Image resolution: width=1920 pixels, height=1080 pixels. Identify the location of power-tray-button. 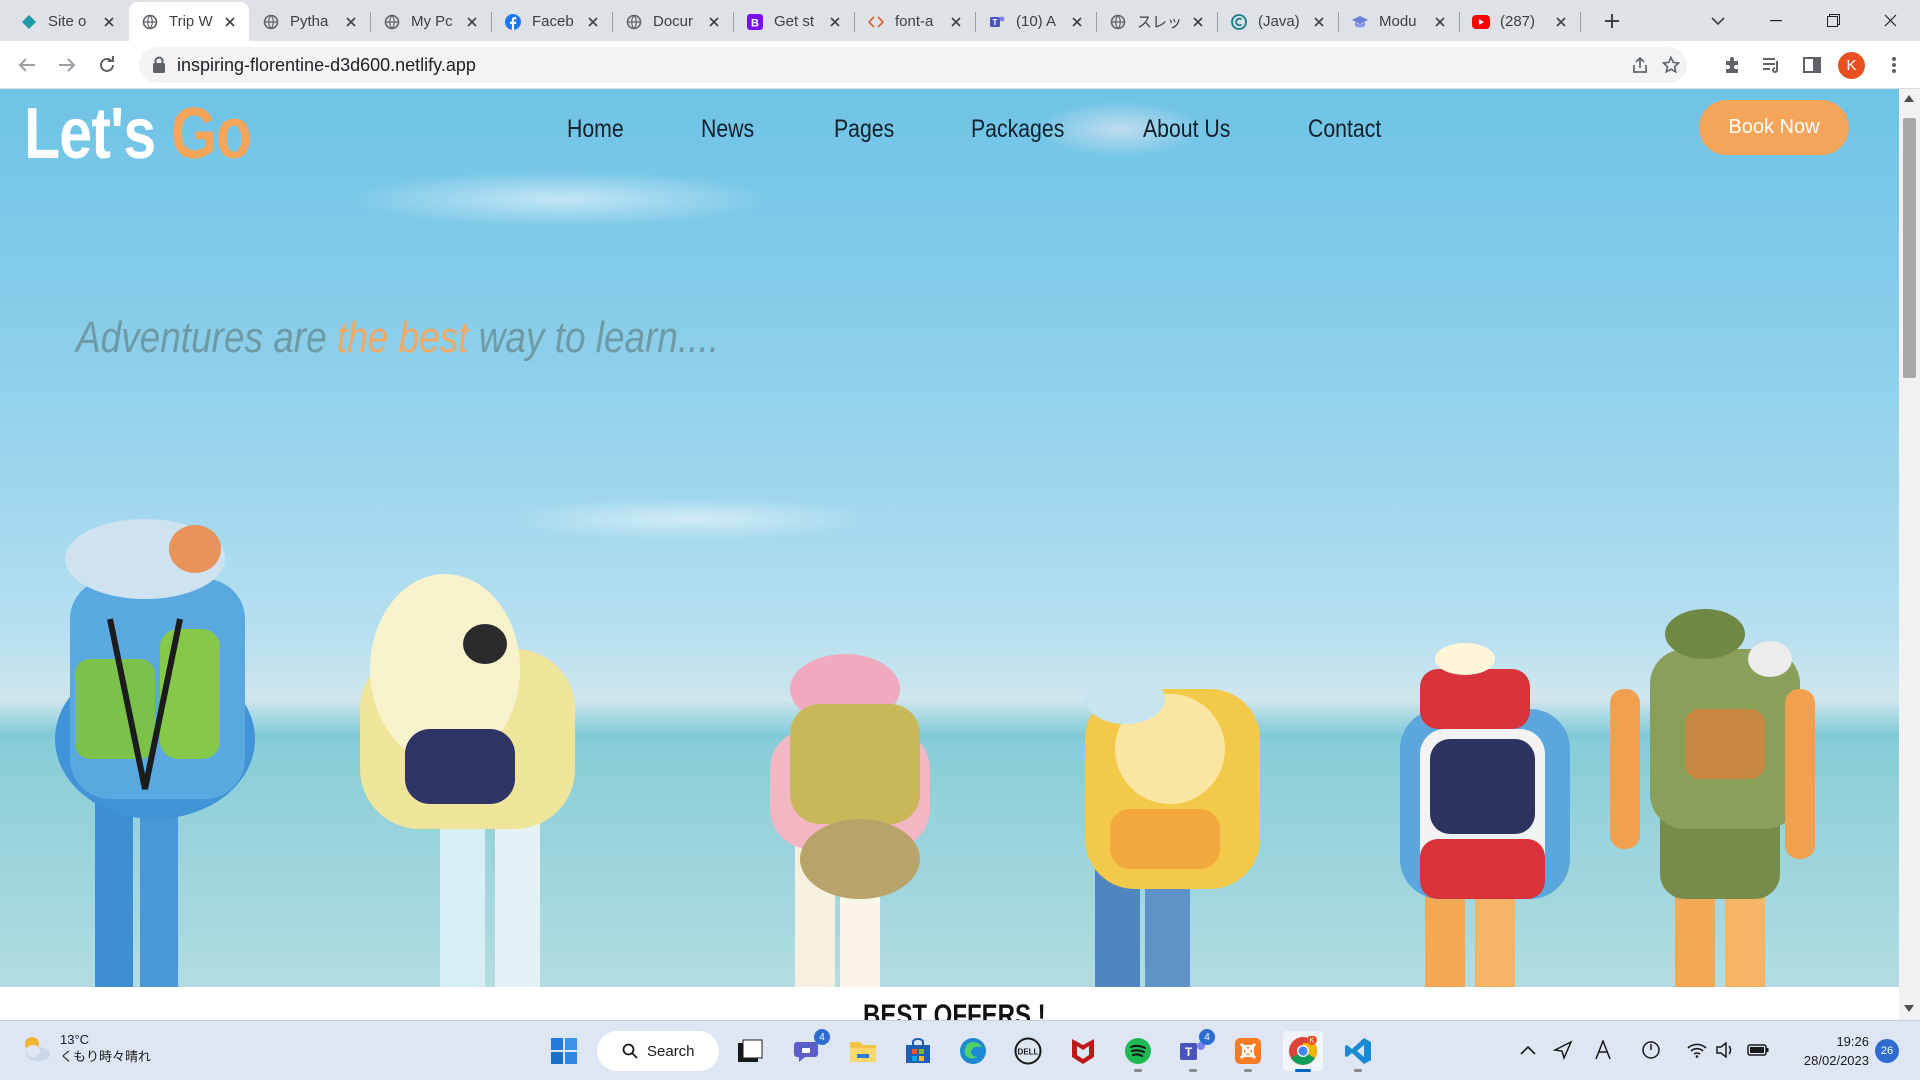
(1651, 1050).